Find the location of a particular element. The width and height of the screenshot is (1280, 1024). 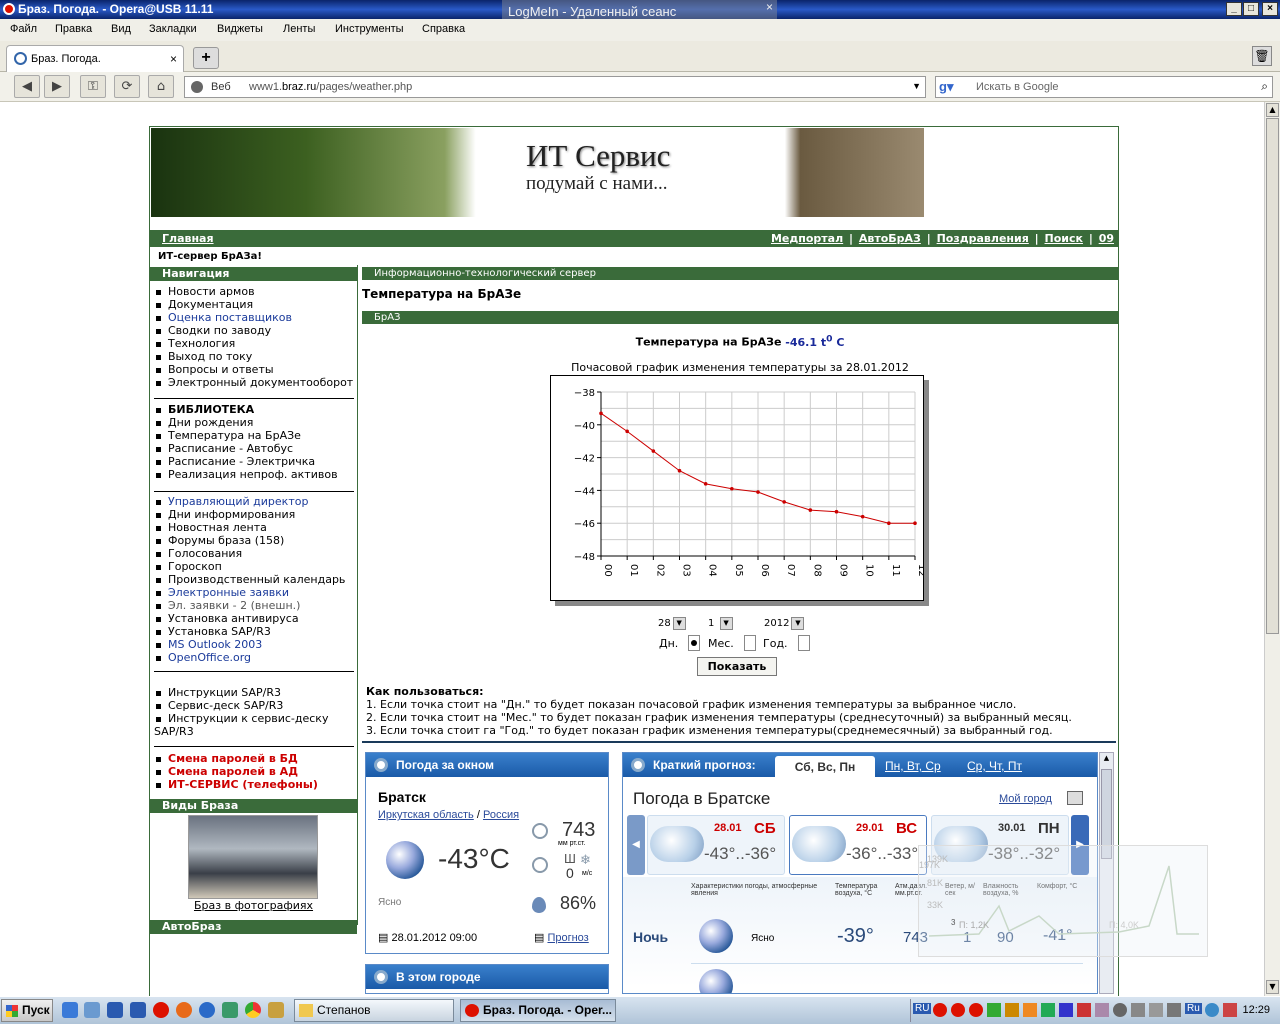

sidebar-item: Инструкции SAP/R3 is located at coordinates (256, 692).